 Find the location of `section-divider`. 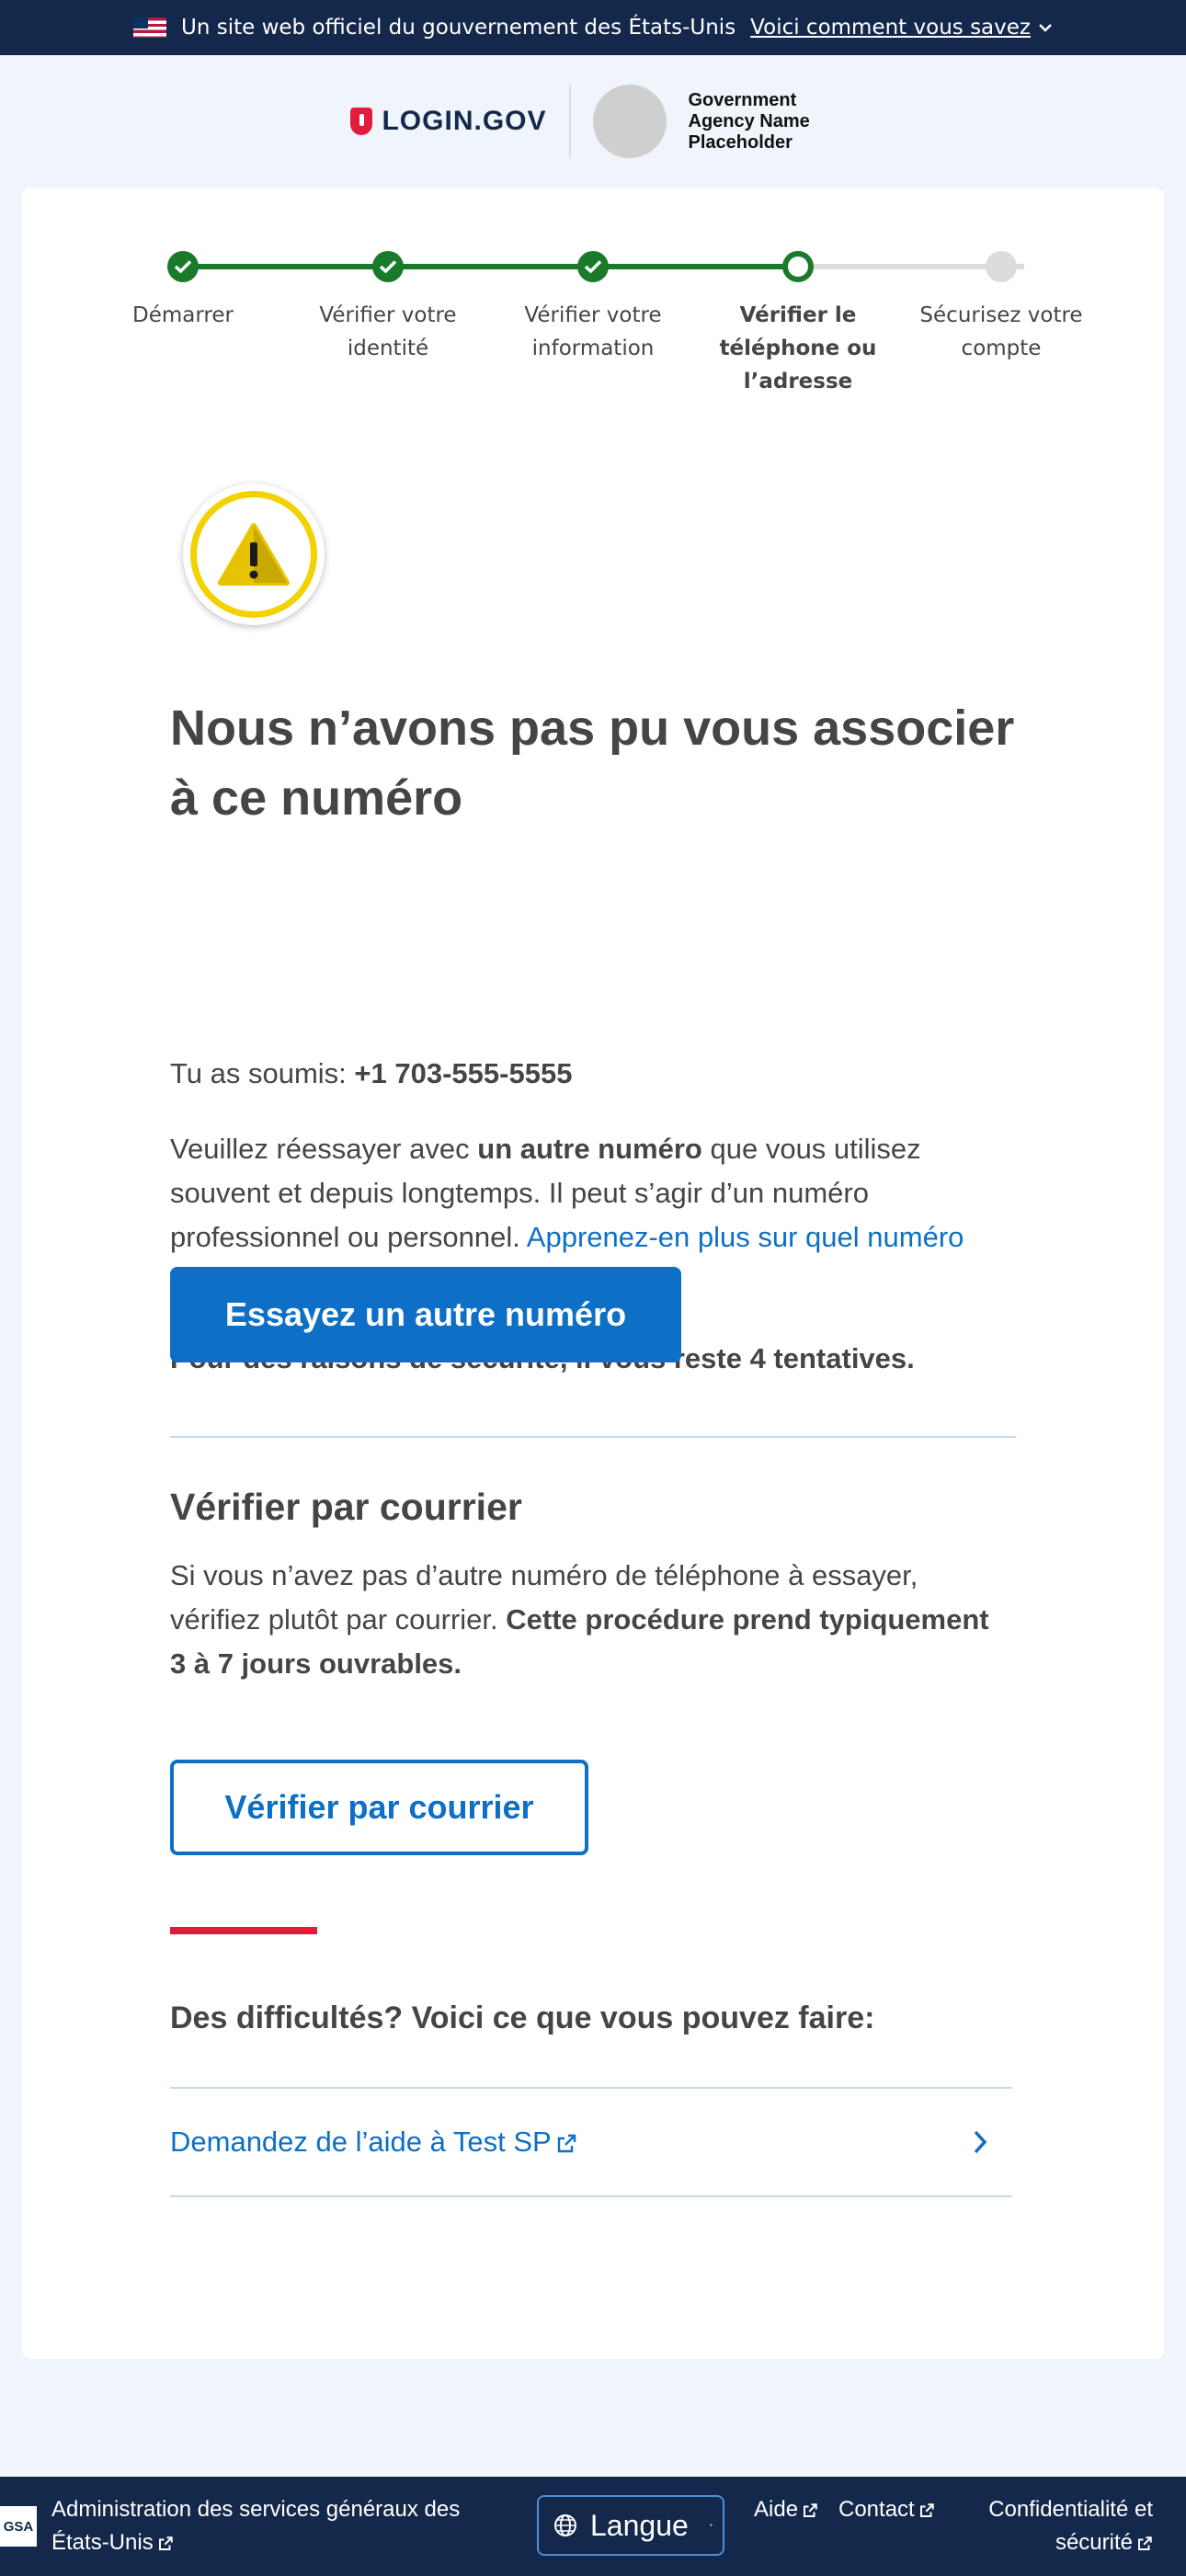

section-divider is located at coordinates (593, 1437).